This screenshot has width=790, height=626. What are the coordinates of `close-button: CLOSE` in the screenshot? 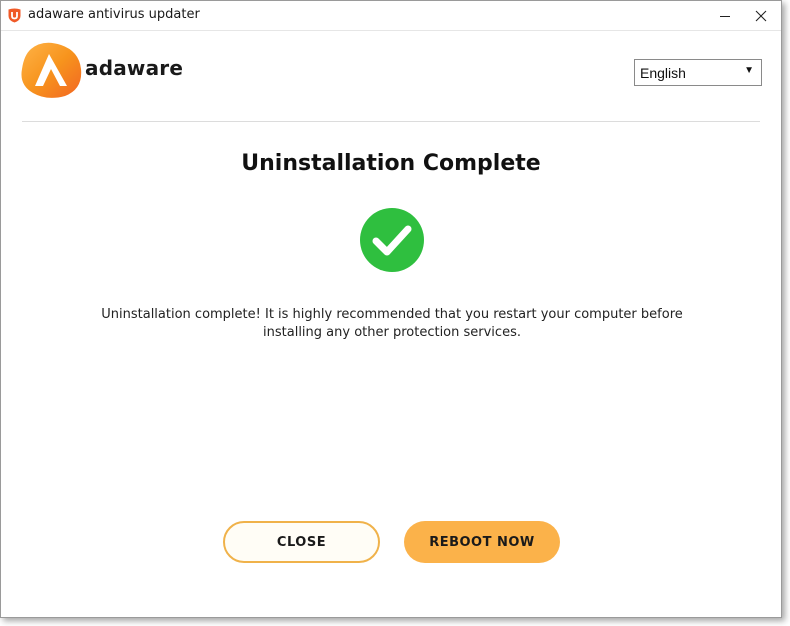 It's located at (301, 542).